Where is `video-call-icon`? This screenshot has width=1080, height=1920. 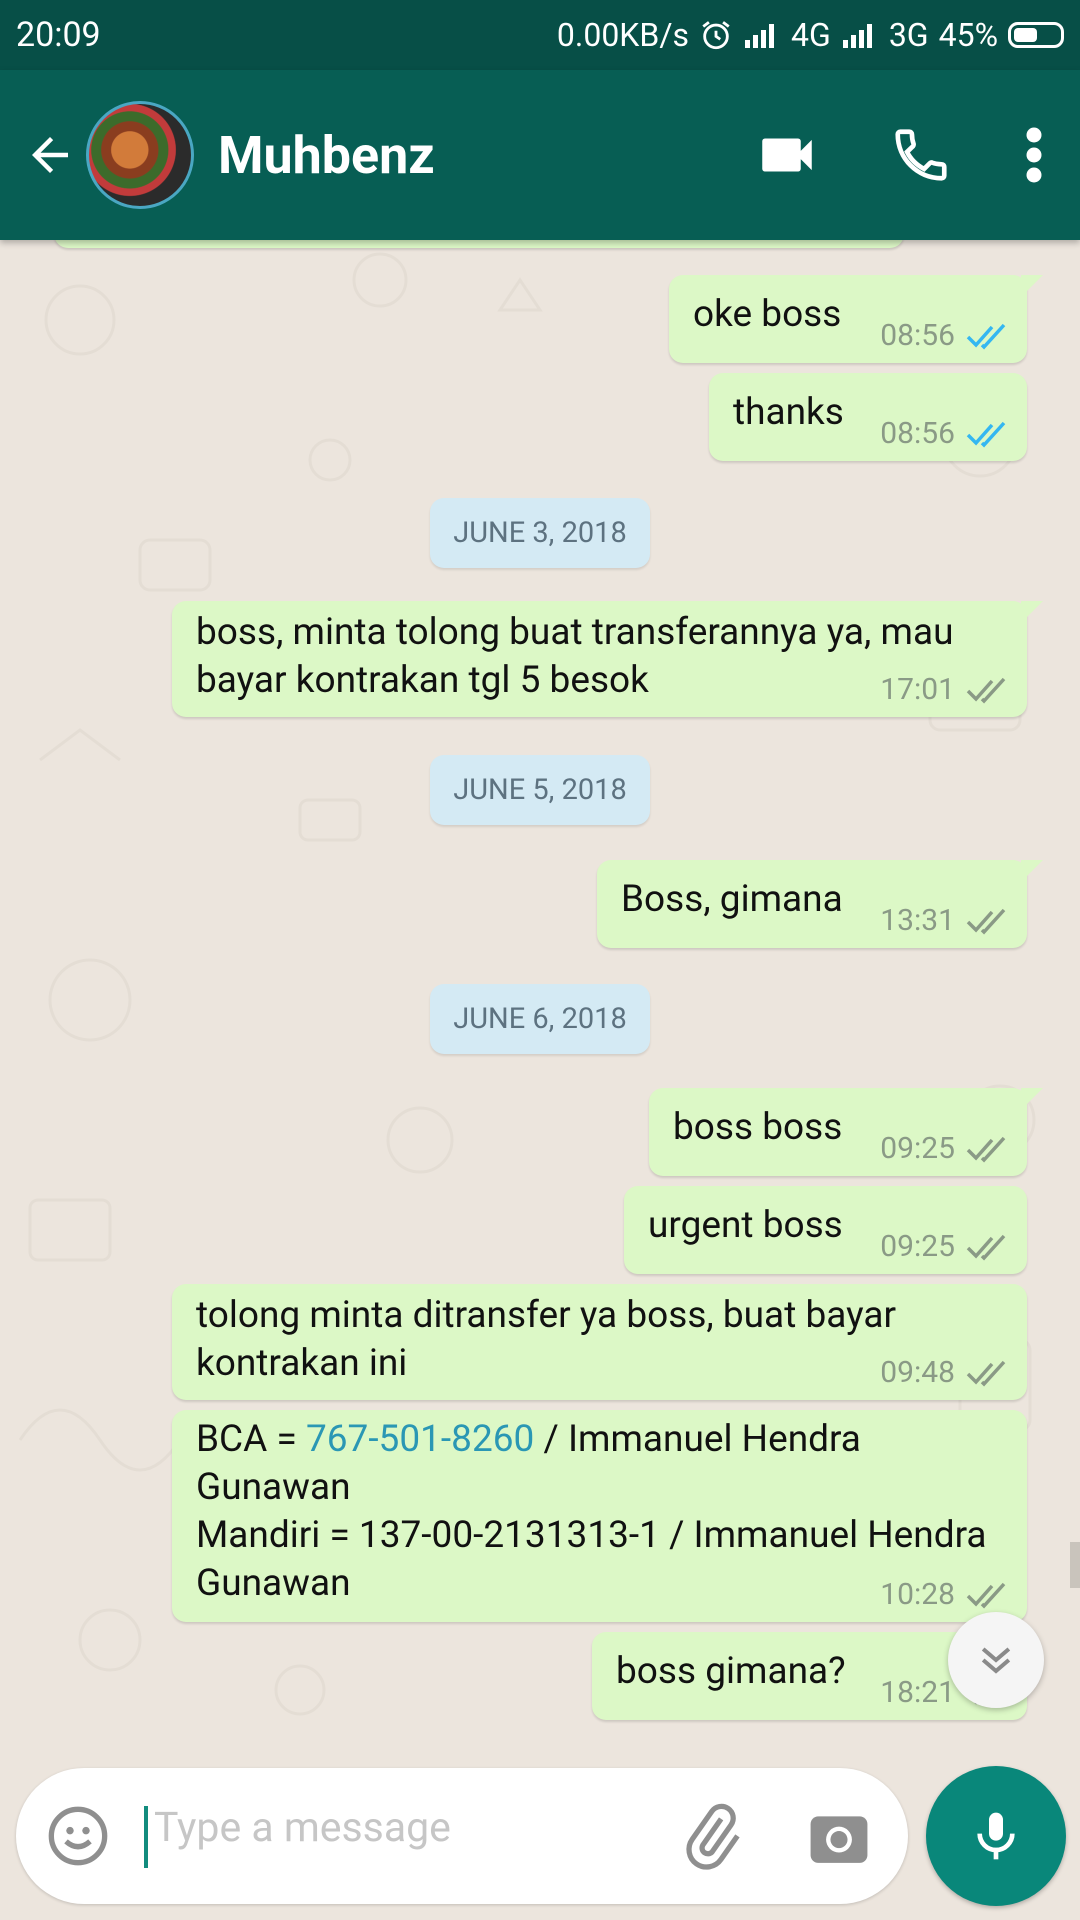
video-call-icon is located at coordinates (787, 155).